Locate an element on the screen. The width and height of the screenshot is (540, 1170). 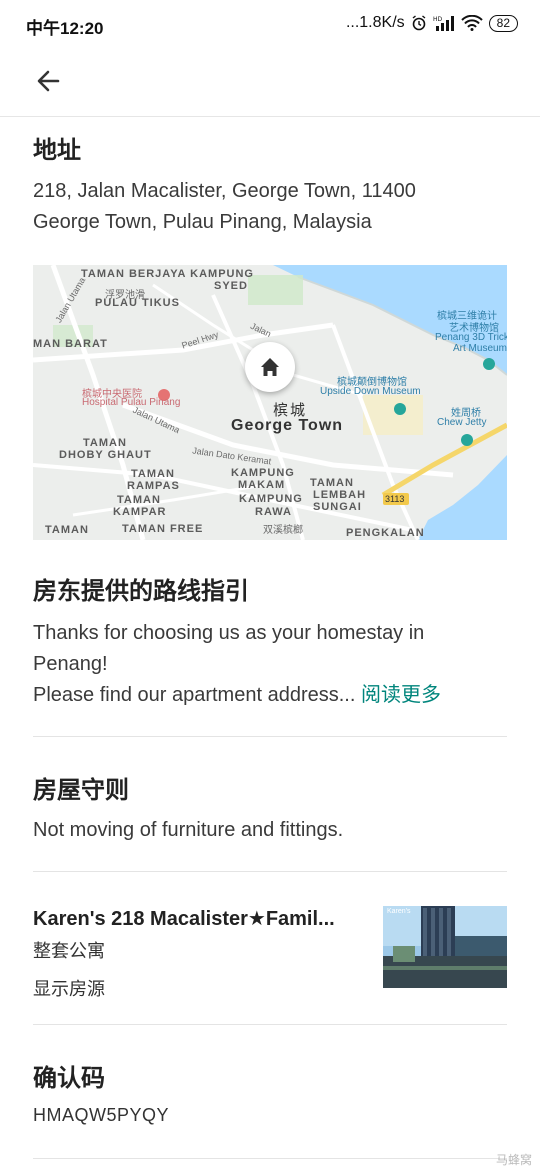
network-speed: ...1.8K/s is located at coordinates (375, 22).